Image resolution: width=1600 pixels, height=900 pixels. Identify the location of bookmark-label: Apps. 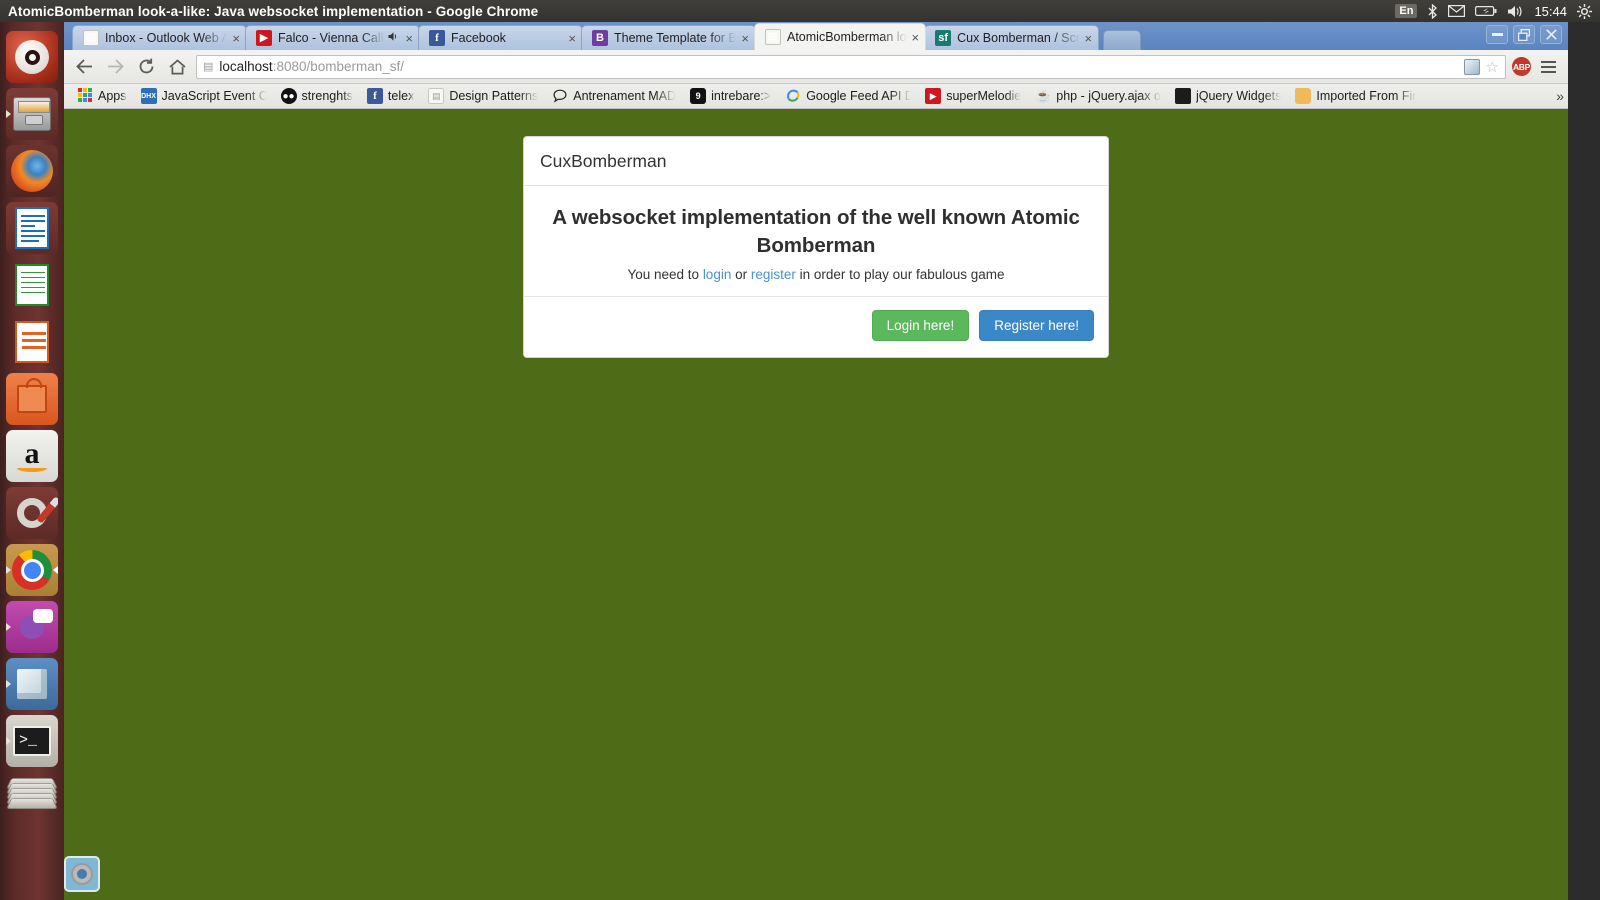
(112, 96).